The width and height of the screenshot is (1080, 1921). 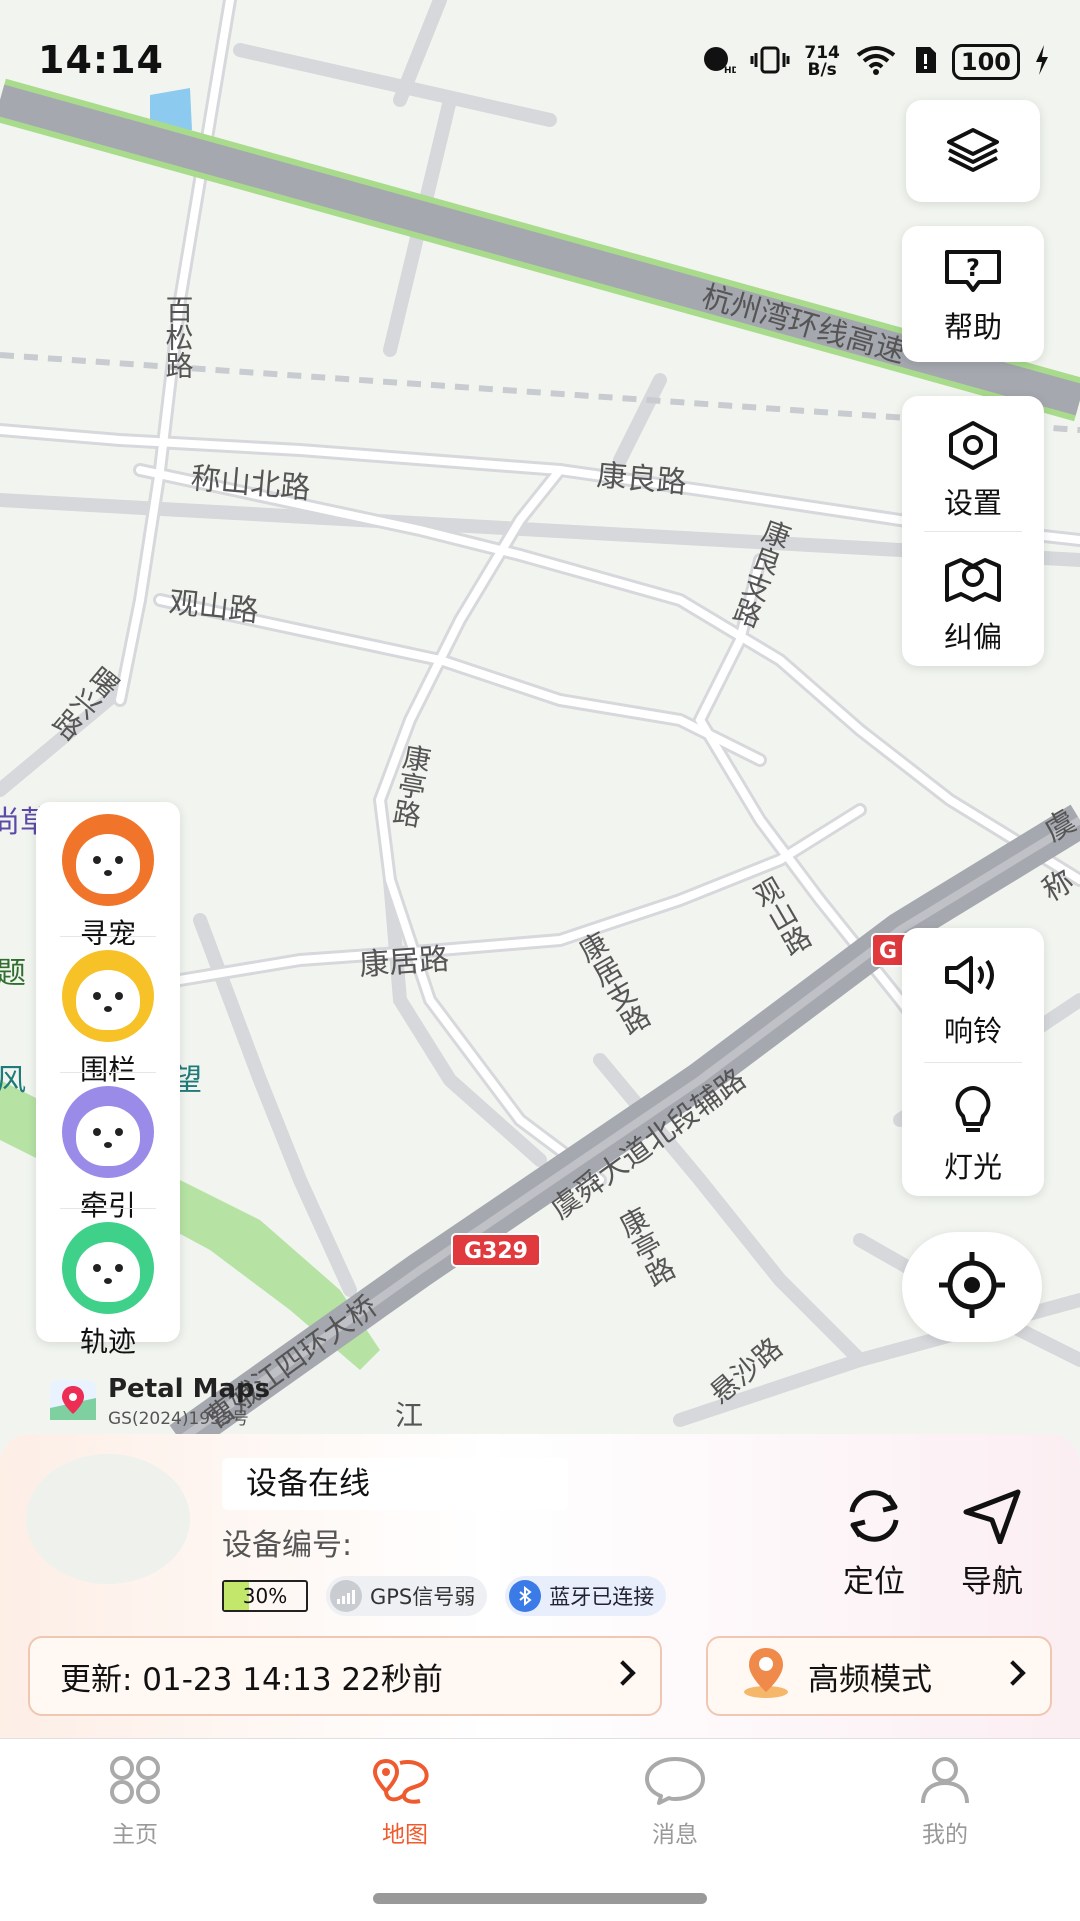 I want to click on last-update-text: 更新: 01-23 14:13 22秒前, so click(x=251, y=1676).